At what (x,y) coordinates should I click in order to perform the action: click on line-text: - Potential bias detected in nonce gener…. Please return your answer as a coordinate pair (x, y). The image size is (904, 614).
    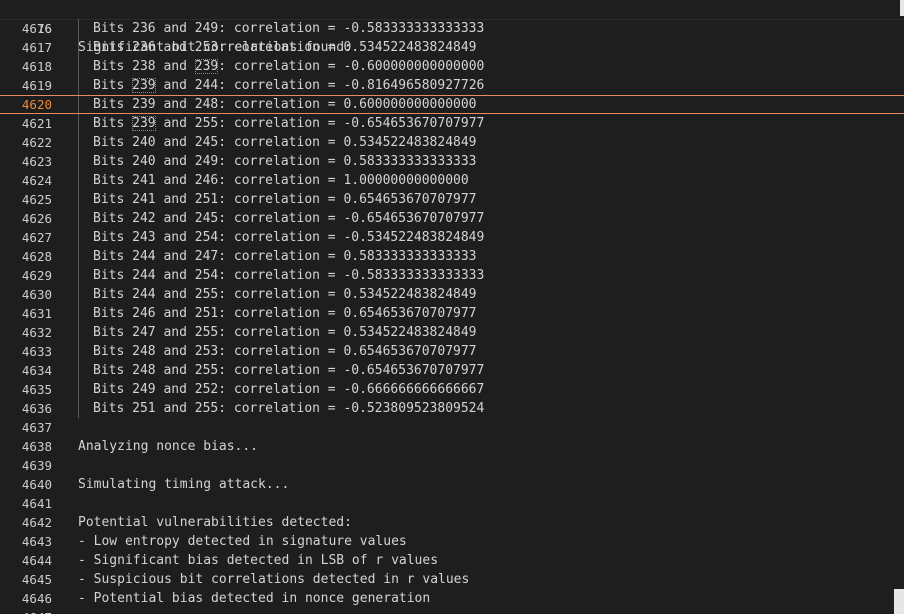
    Looking at the image, I should click on (254, 598).